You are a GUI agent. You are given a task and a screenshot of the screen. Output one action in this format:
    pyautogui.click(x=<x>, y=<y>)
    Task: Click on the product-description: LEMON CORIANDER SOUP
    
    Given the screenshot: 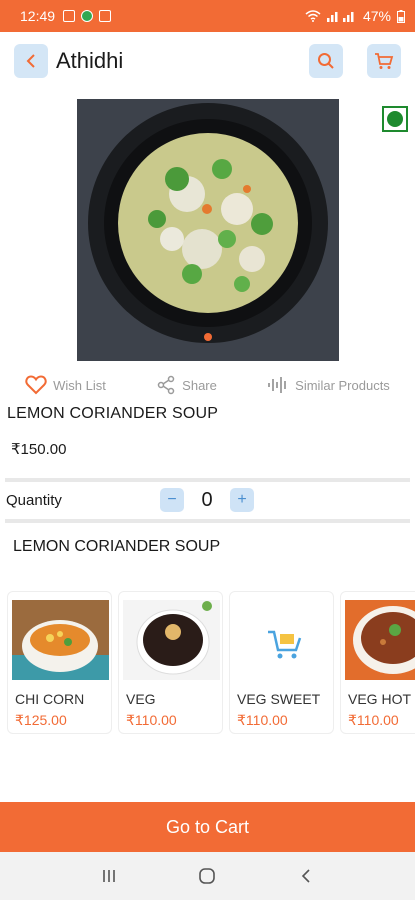 What is the action you would take?
    pyautogui.click(x=117, y=546)
    